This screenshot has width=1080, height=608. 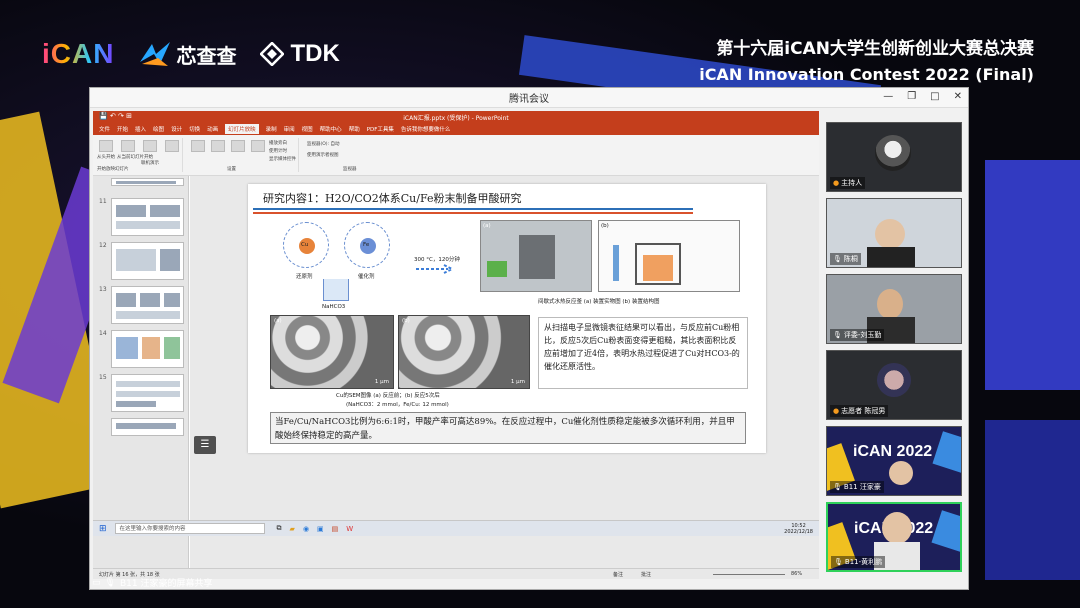 I want to click on checkbox-timings: 使用计时, so click(x=278, y=151).